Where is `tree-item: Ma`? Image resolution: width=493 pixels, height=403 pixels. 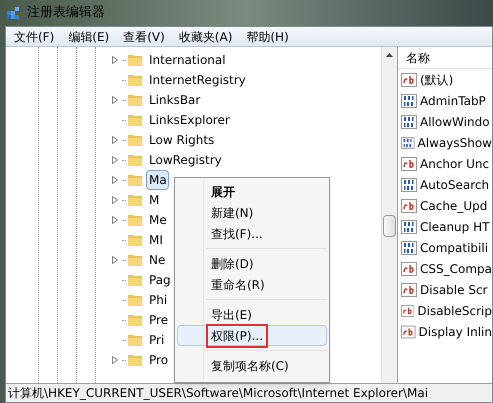 tree-item: Ma is located at coordinates (157, 180).